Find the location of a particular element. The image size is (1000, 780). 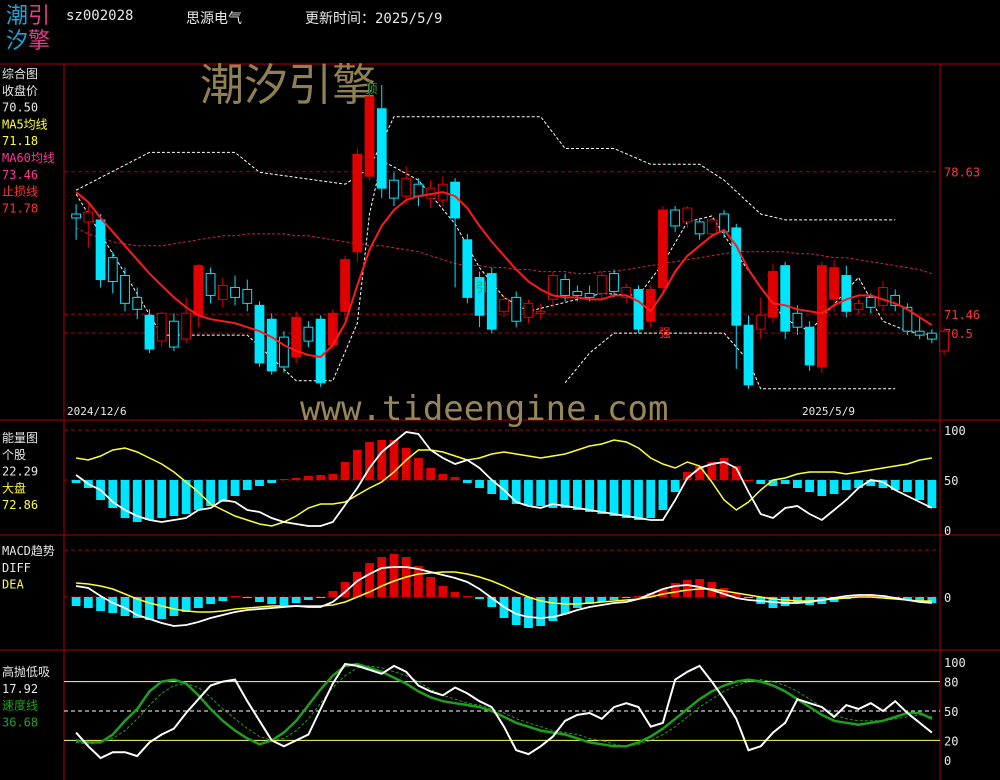

energy-tick-label: 50 is located at coordinates (951, 481).